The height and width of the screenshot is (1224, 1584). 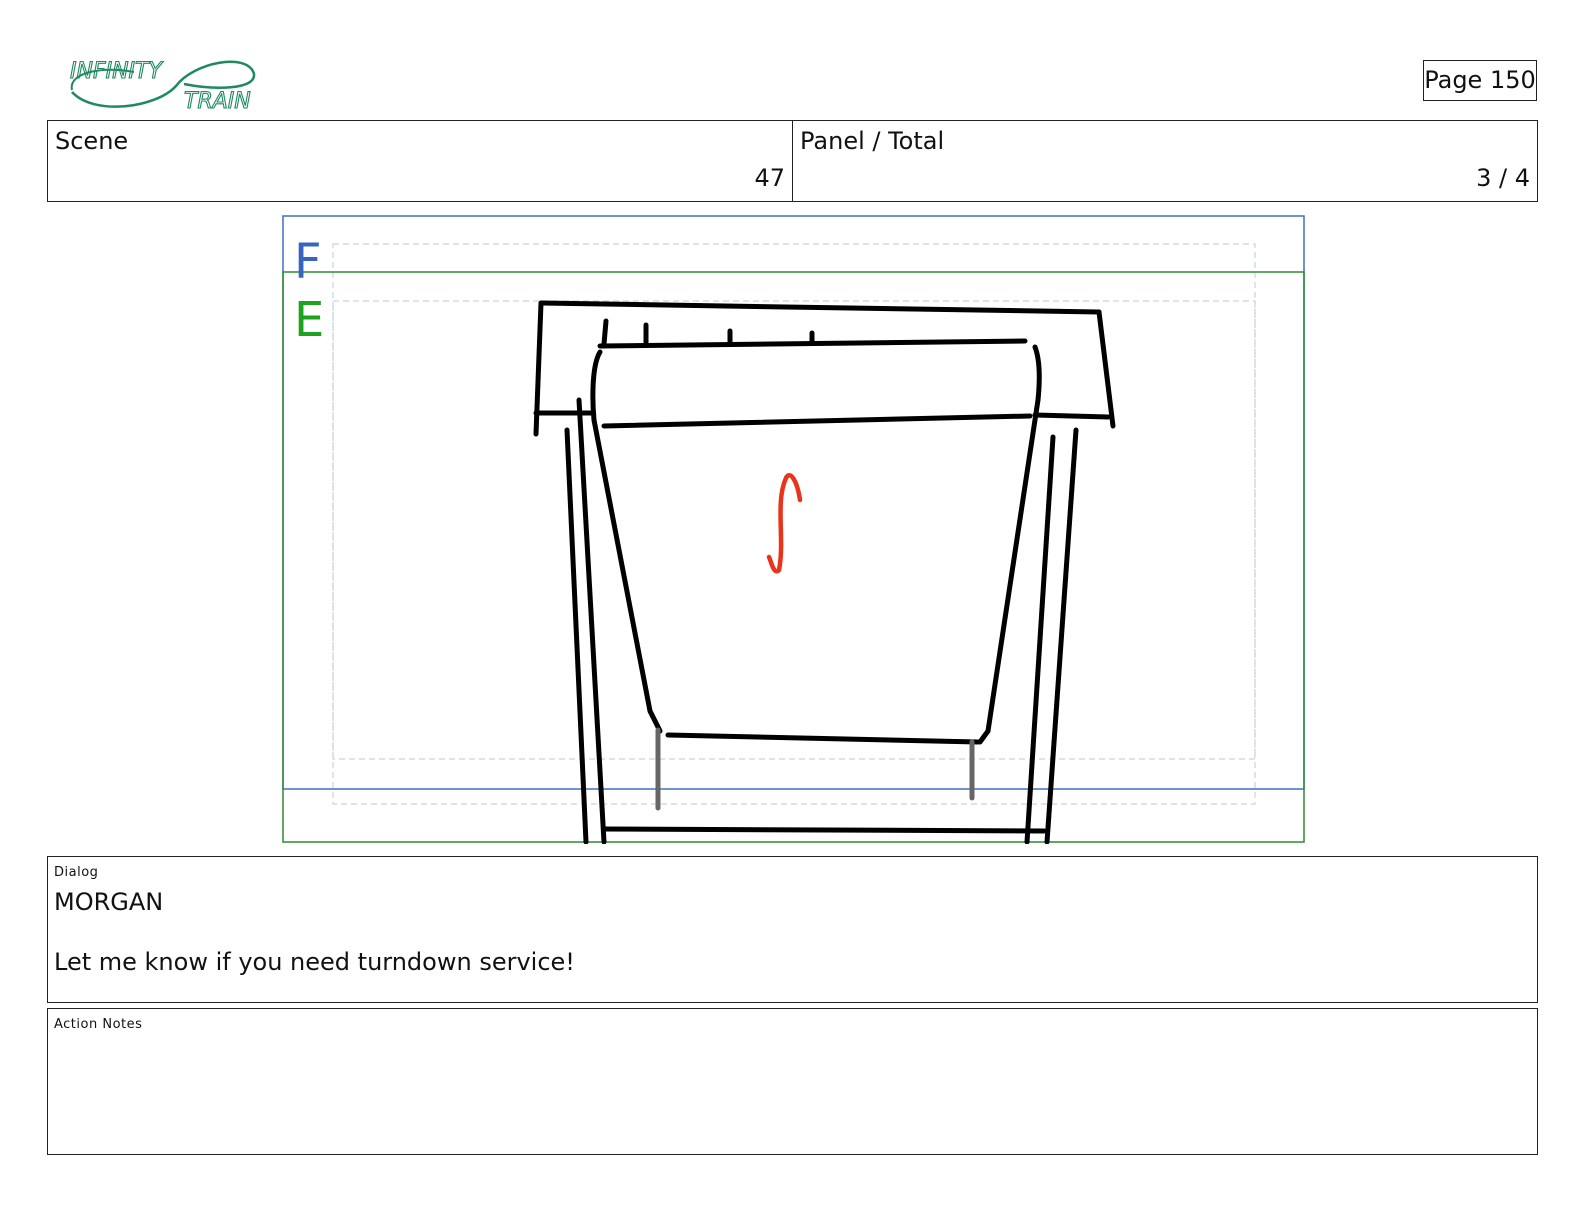 What do you see at coordinates (420, 161) in the screenshot?
I see `scene-cell: Scene 47` at bounding box center [420, 161].